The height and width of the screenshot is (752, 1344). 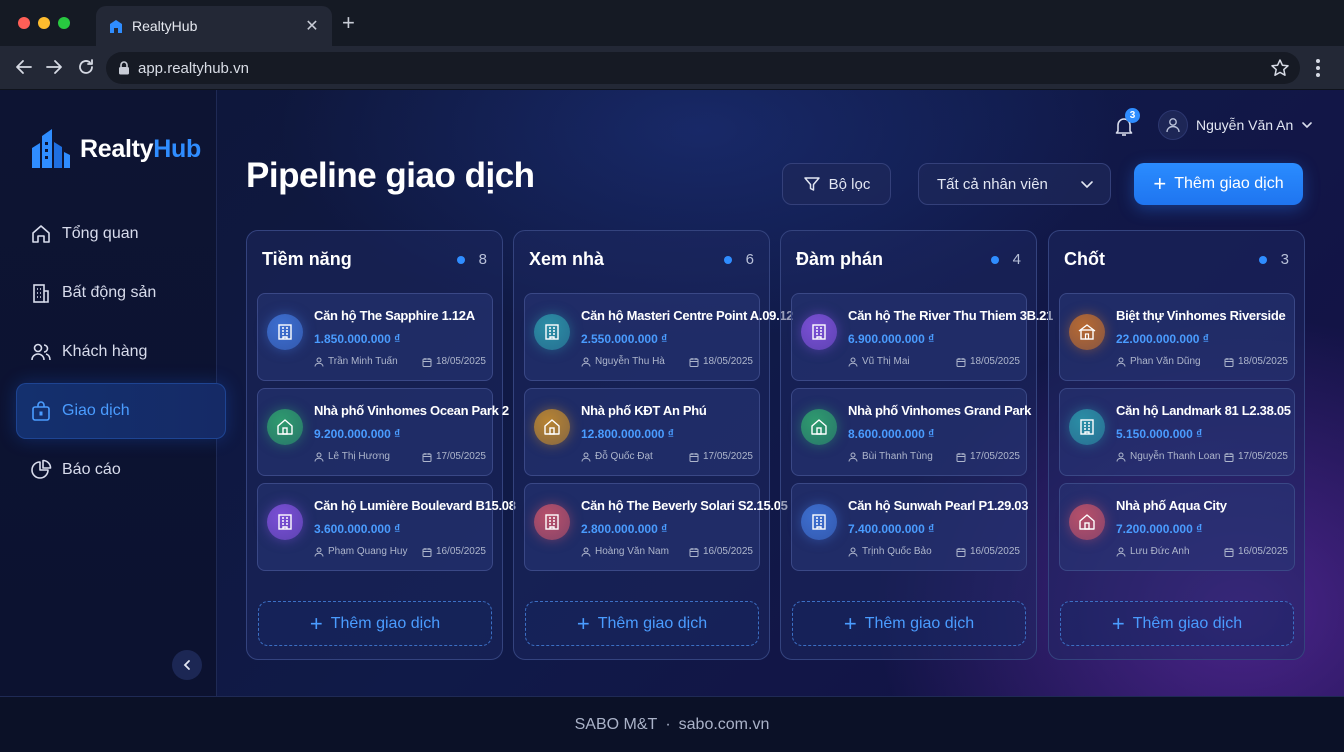 What do you see at coordinates (1162, 339) in the screenshot?
I see `deal-price: 22.000.000.000 ₫` at bounding box center [1162, 339].